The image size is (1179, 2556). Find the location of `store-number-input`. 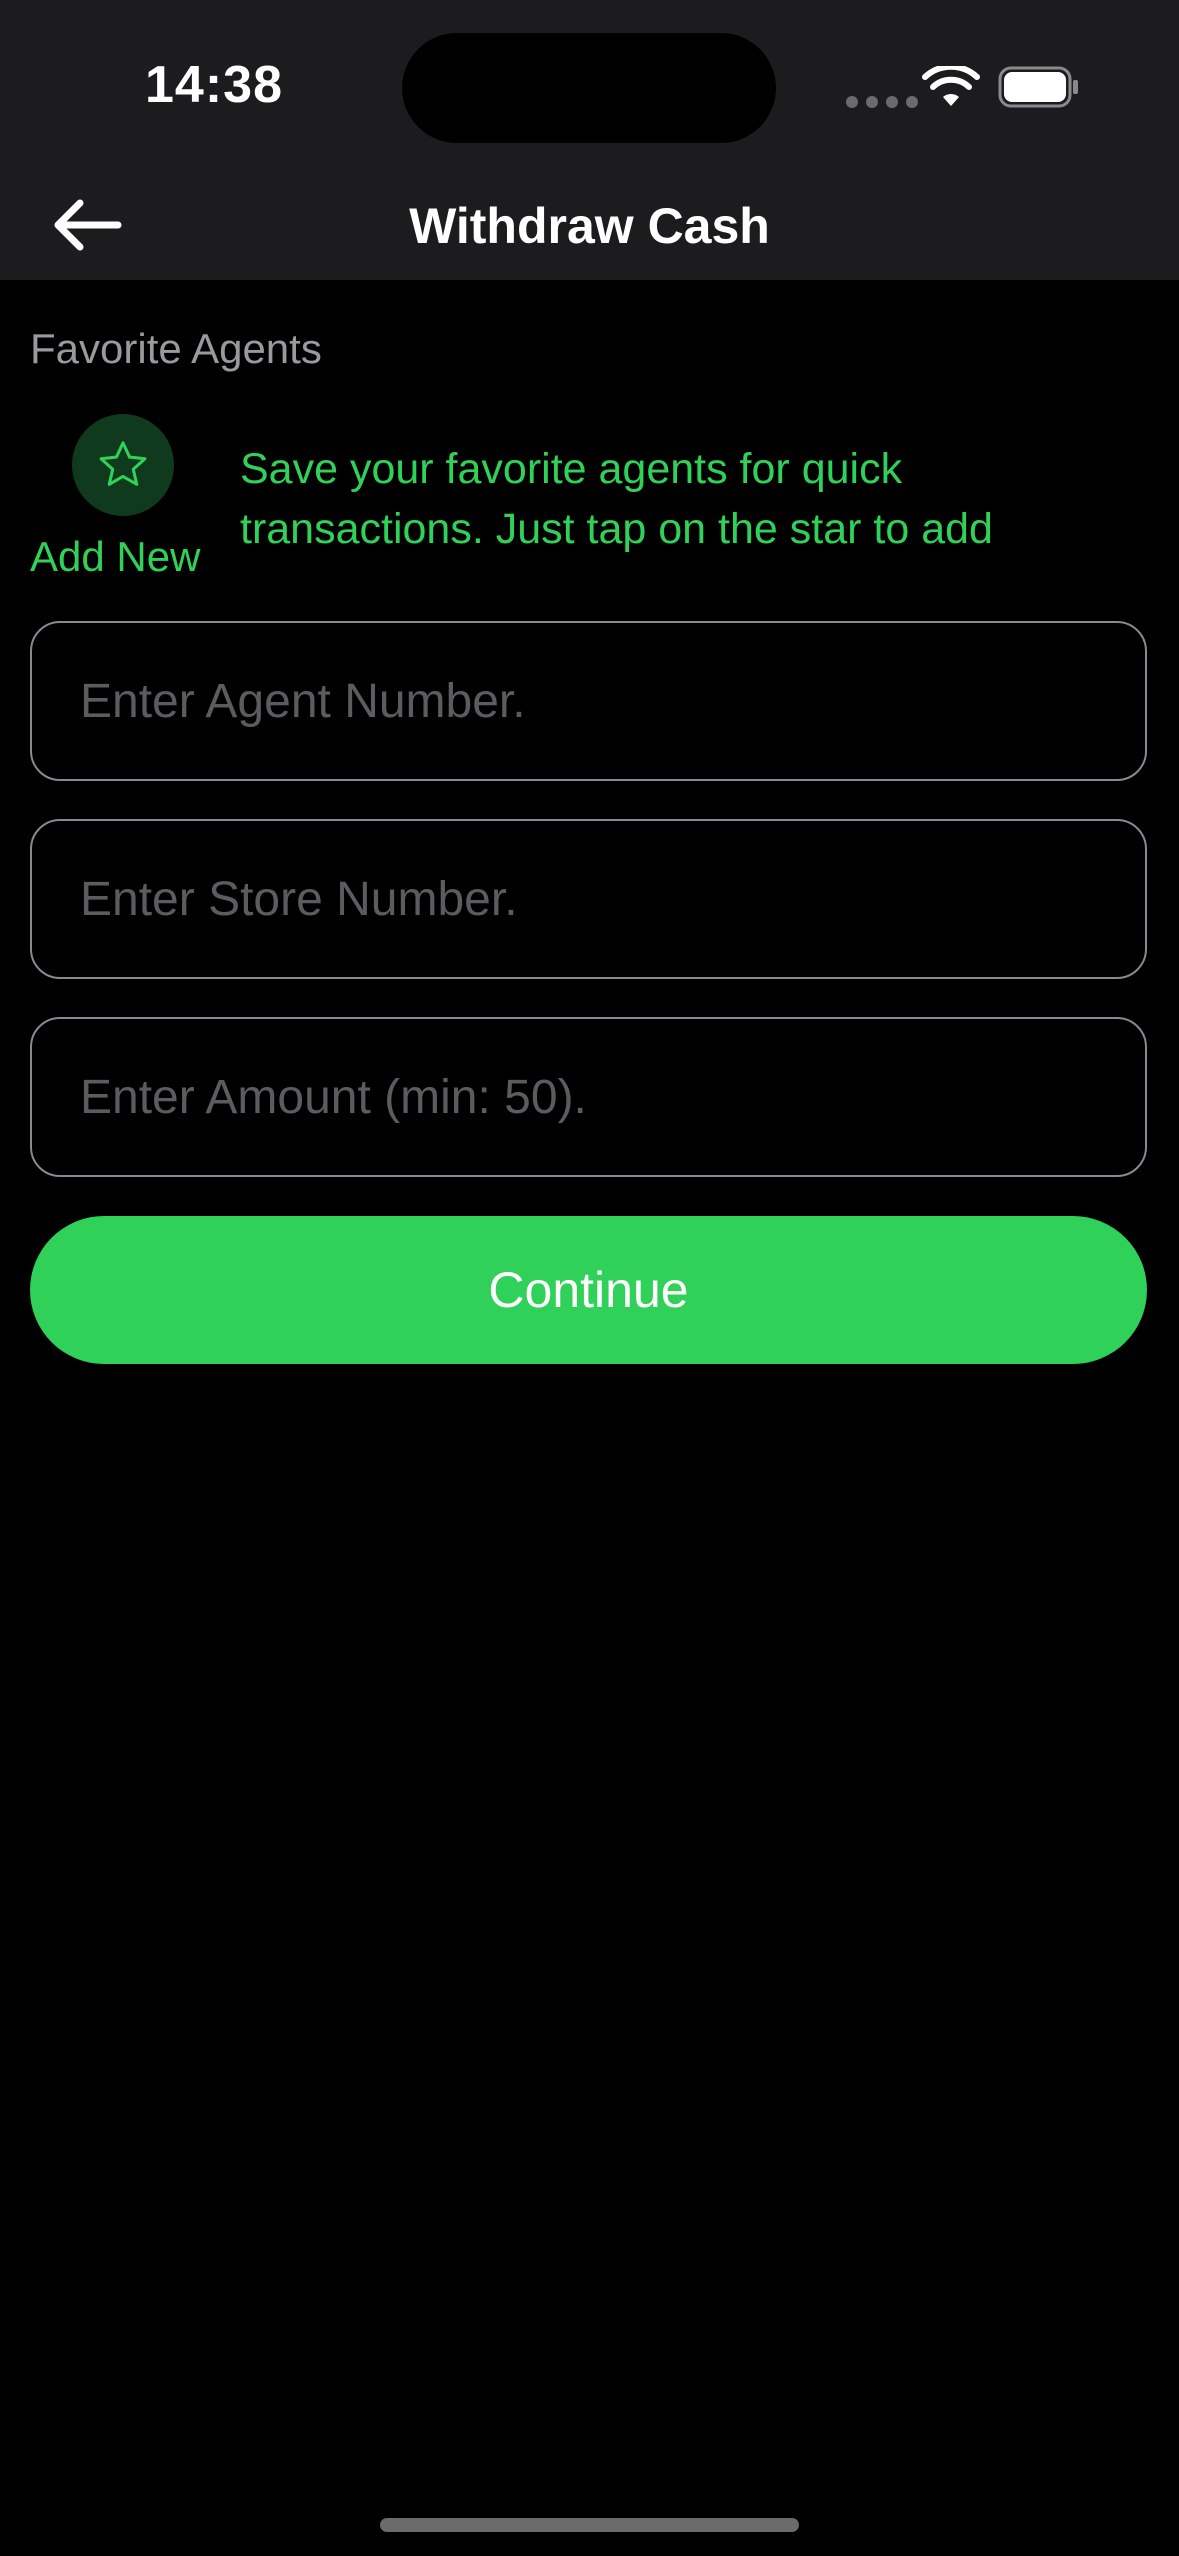

store-number-input is located at coordinates (588, 899).